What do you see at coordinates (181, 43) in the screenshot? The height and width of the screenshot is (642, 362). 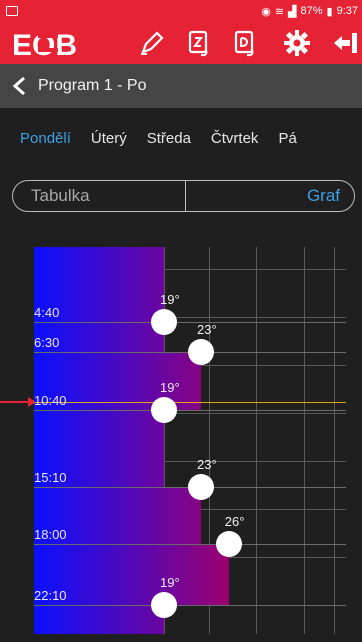 I see `app-toolbar: EOB` at bounding box center [181, 43].